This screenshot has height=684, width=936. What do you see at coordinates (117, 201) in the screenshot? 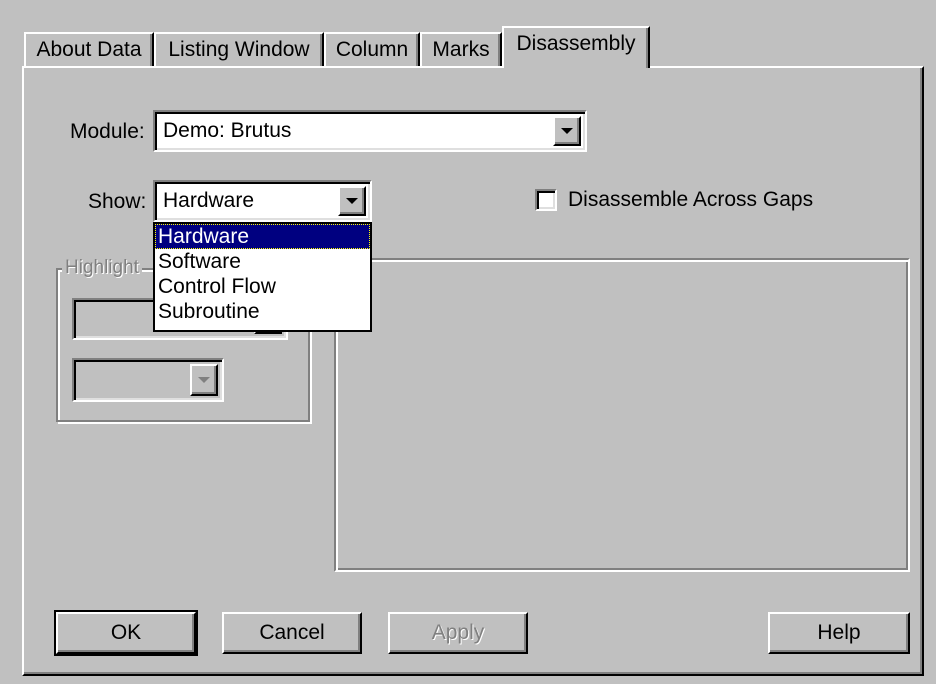
I see `show-label: Show:` at bounding box center [117, 201].